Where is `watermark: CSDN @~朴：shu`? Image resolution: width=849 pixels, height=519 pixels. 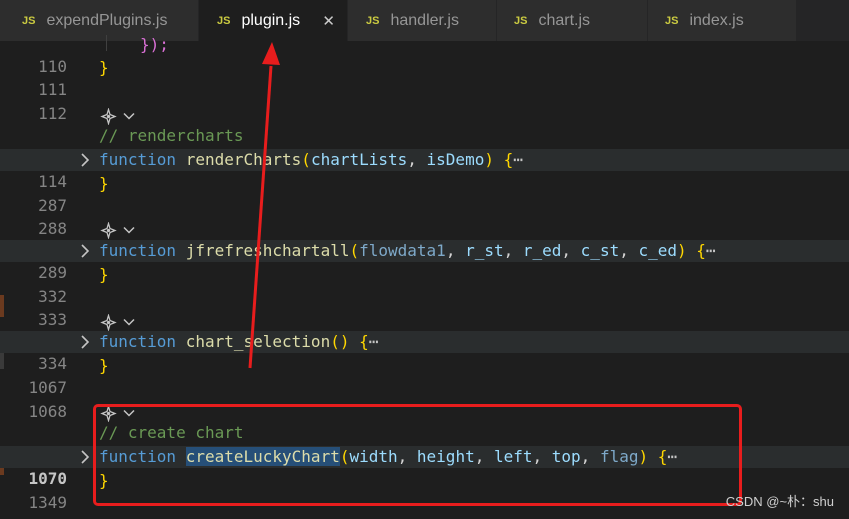
watermark: CSDN @~朴：shu is located at coordinates (779, 501).